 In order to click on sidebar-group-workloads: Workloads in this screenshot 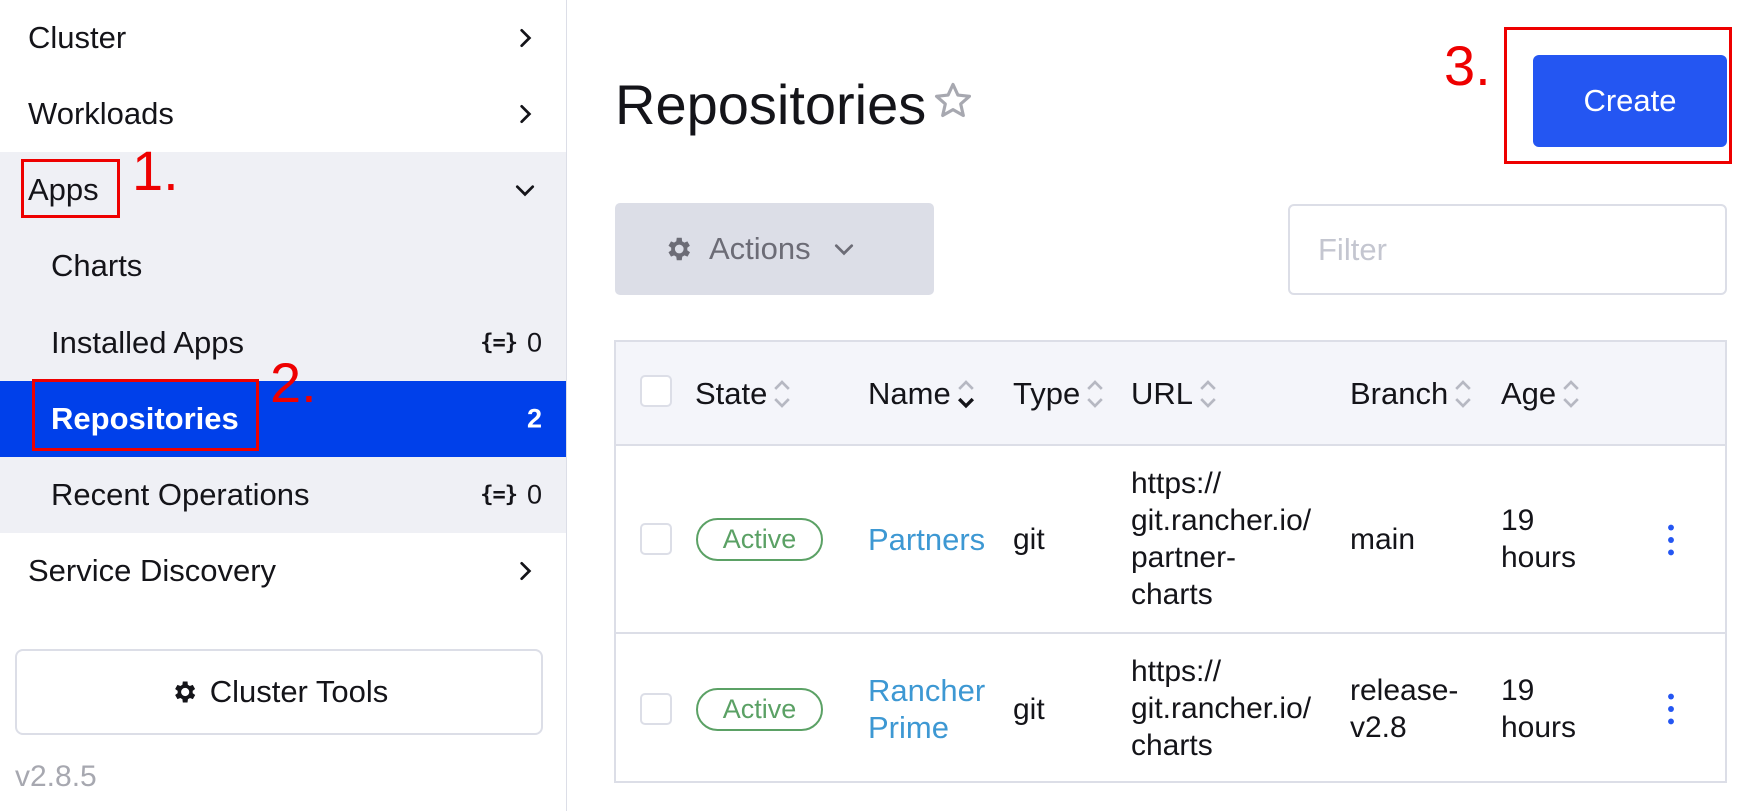, I will do `click(283, 114)`.